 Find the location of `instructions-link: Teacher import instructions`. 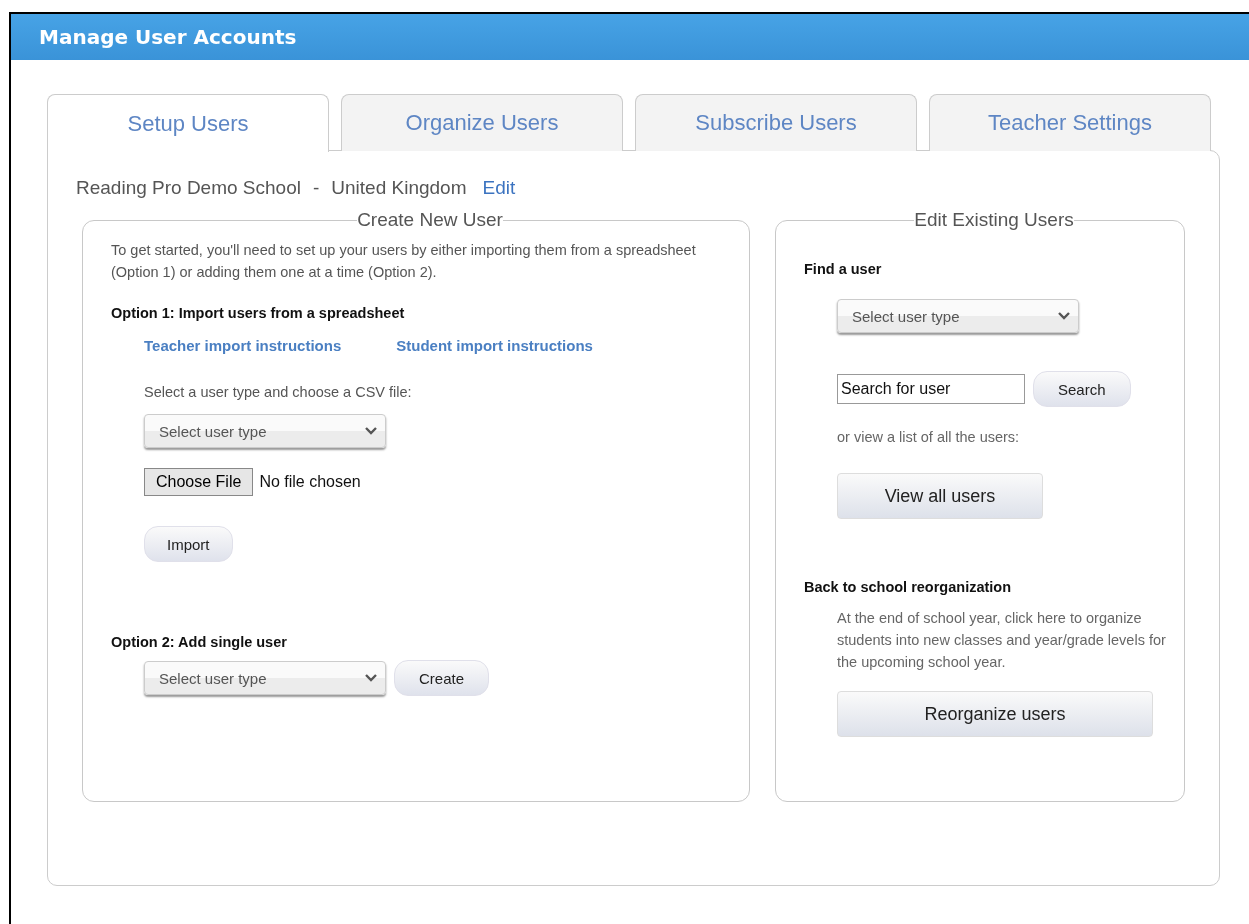

instructions-link: Teacher import instructions is located at coordinates (243, 345).